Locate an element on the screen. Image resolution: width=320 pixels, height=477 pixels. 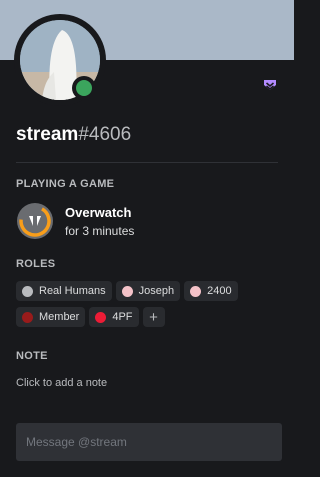
game-duration: for 3 minutes is located at coordinates (100, 231).